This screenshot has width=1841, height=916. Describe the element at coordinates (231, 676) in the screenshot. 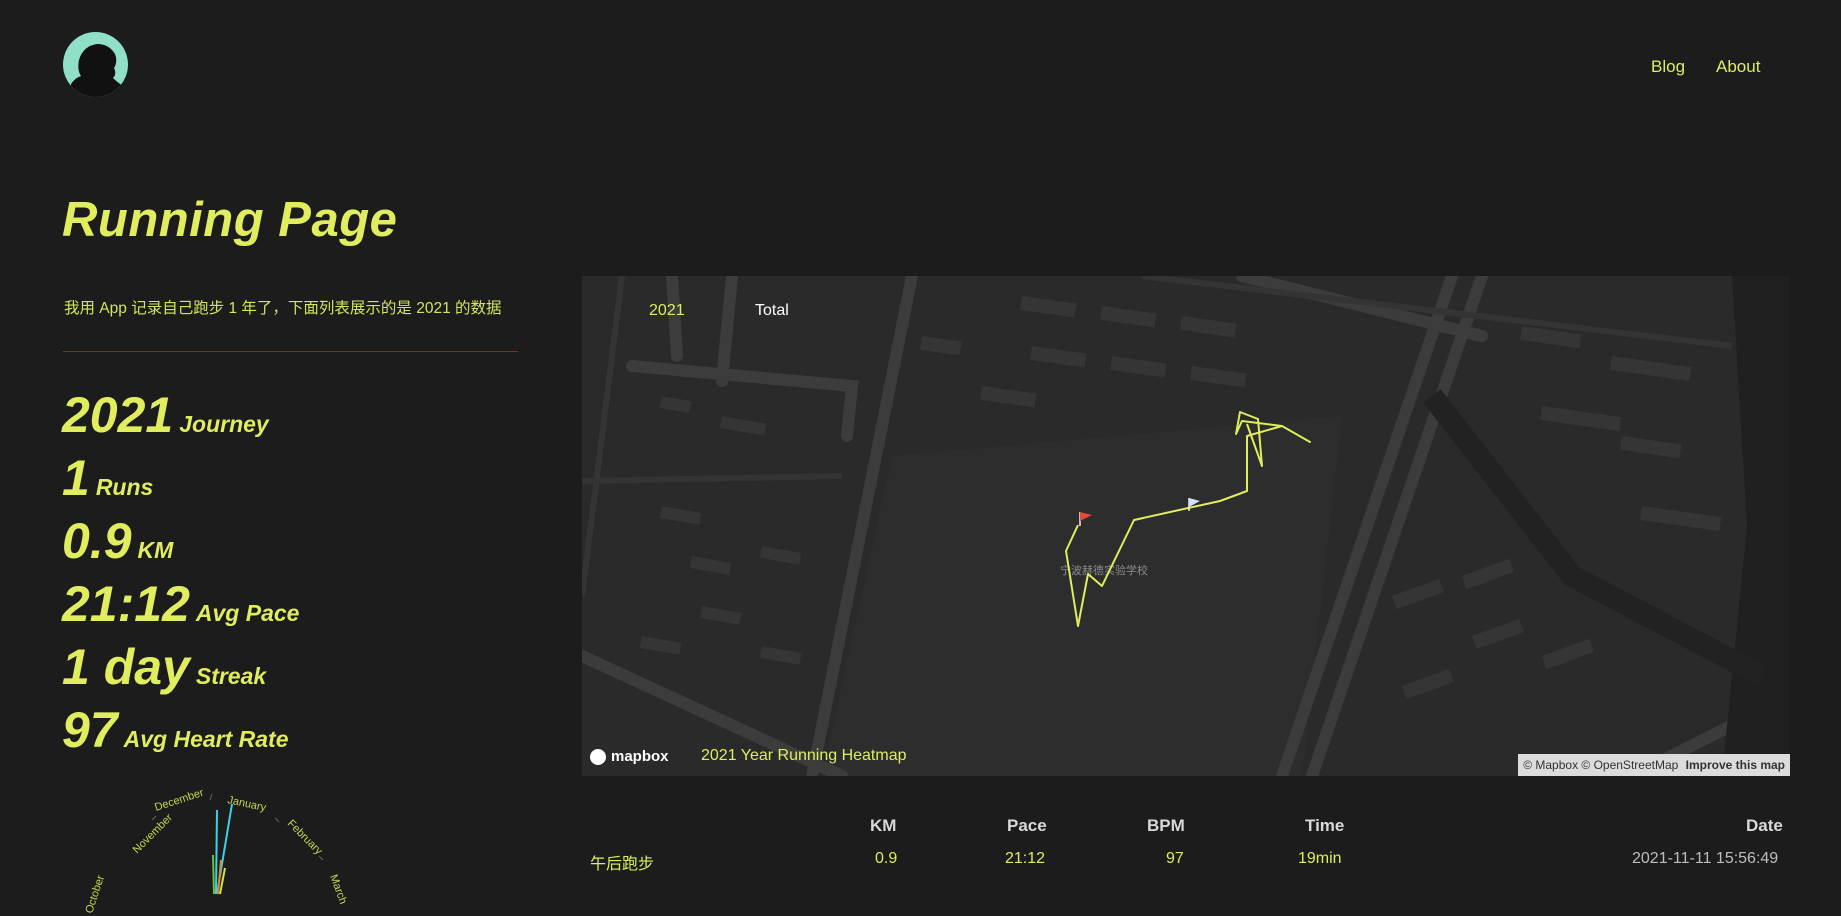

I see `stat-label: Streak` at that location.